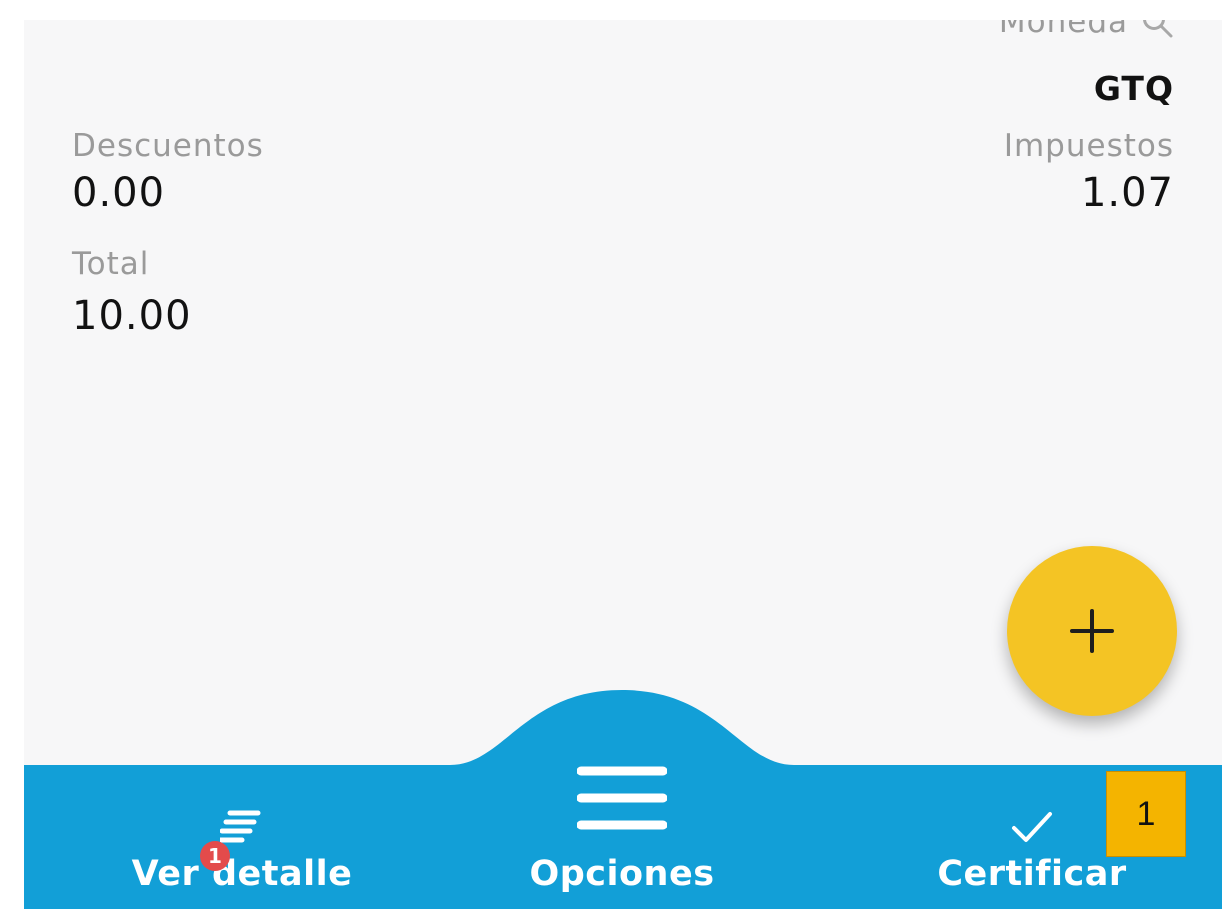 Image resolution: width=1222 pixels, height=909 pixels. I want to click on impuestos-value: 1.07, so click(1127, 193).